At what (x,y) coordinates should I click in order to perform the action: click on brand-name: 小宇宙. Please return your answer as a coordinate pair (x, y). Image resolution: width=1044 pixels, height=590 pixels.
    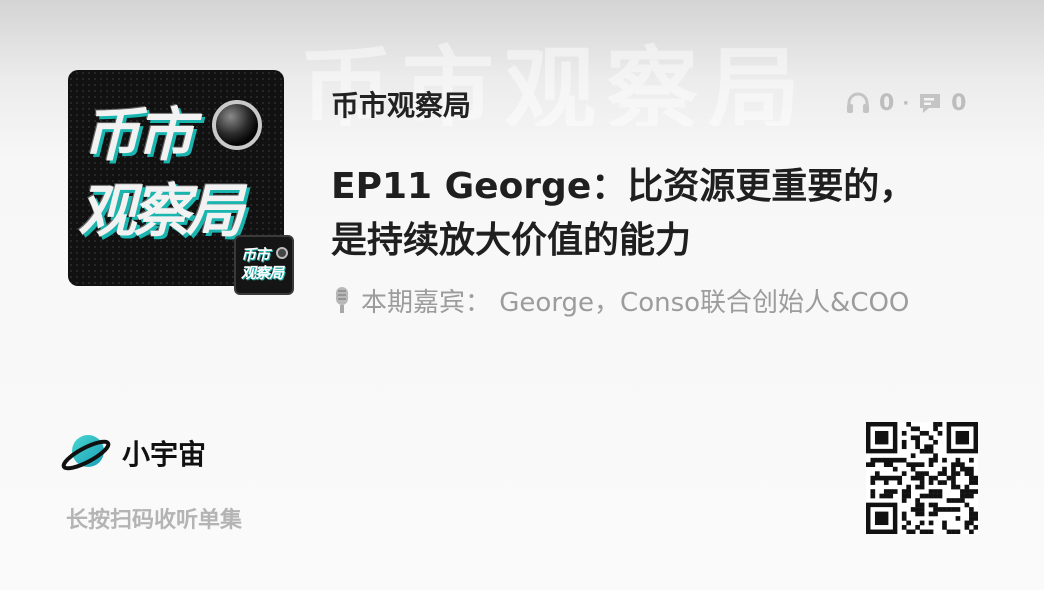
    Looking at the image, I should click on (164, 454).